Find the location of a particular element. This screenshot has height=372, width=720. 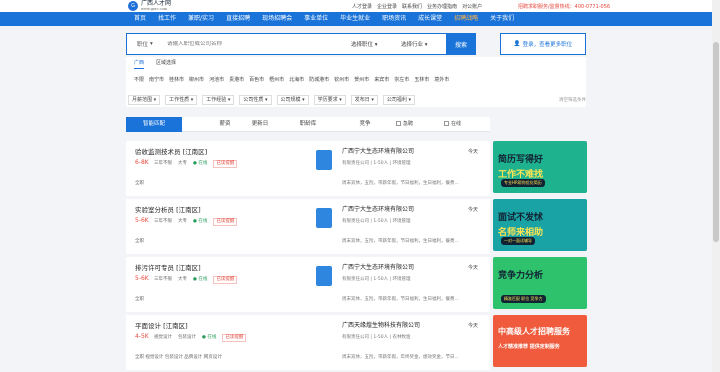

scrollbar is located at coordinates (716, 186).